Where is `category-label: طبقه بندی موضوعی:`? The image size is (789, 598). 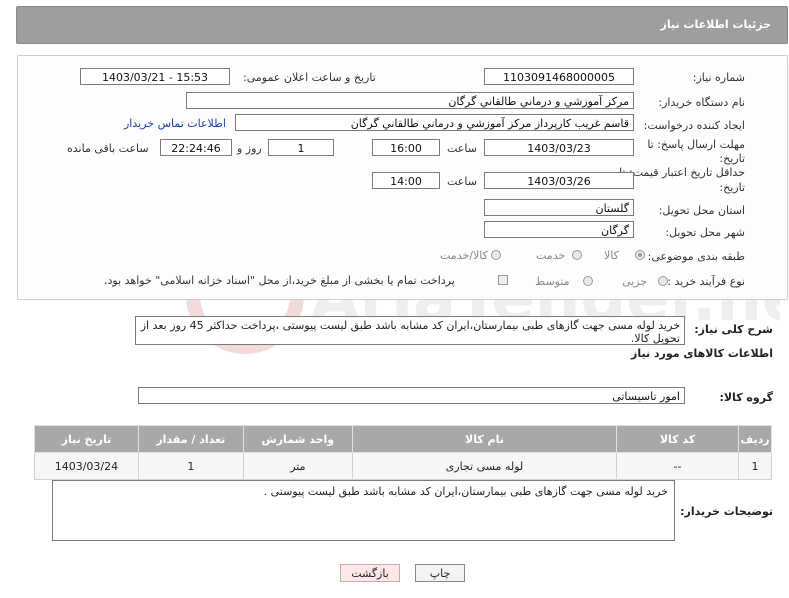 category-label: طبقه بندی موضوعی: is located at coordinates (696, 256).